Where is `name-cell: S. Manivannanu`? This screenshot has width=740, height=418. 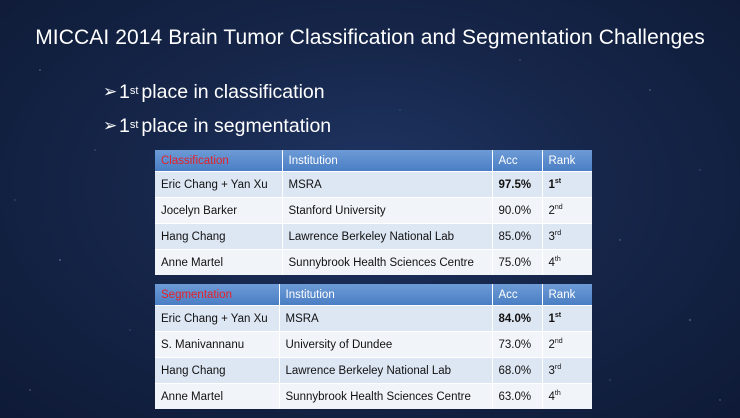
name-cell: S. Manivannanu is located at coordinates (217, 344).